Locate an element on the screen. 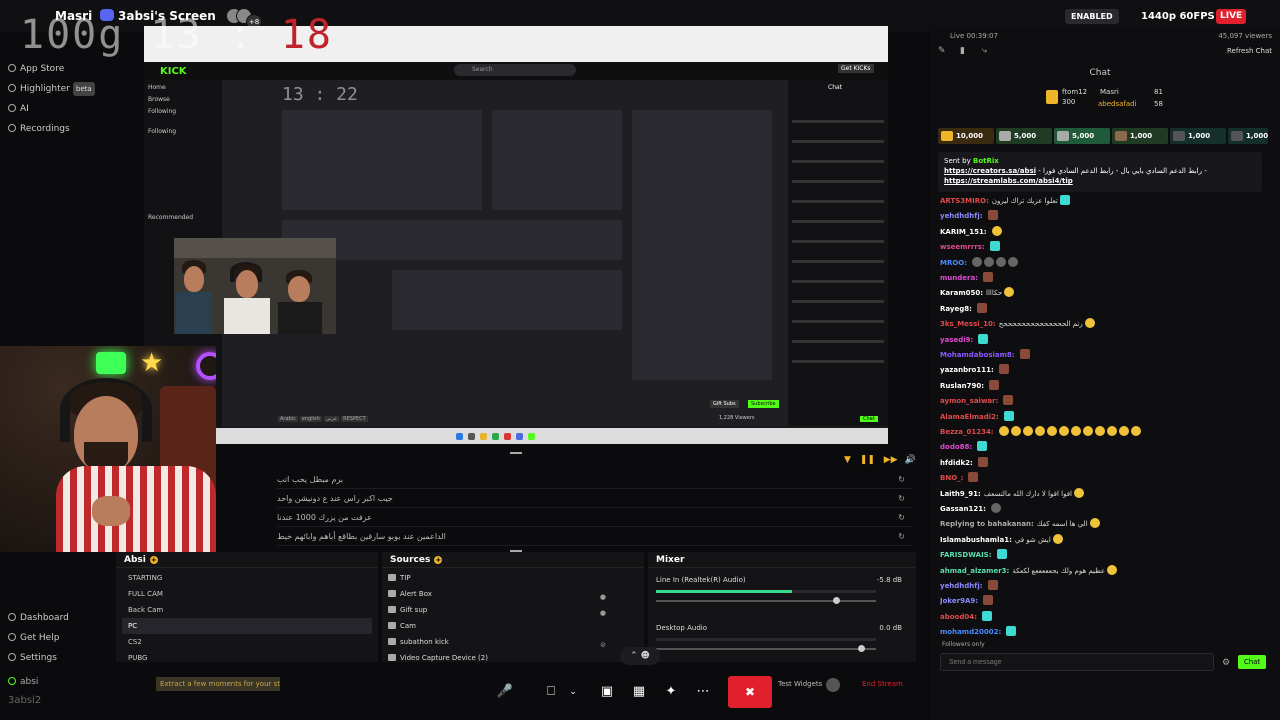 Image resolution: width=1280 pixels, height=720 pixels. chat-message: MROO: is located at coordinates (1102, 263).